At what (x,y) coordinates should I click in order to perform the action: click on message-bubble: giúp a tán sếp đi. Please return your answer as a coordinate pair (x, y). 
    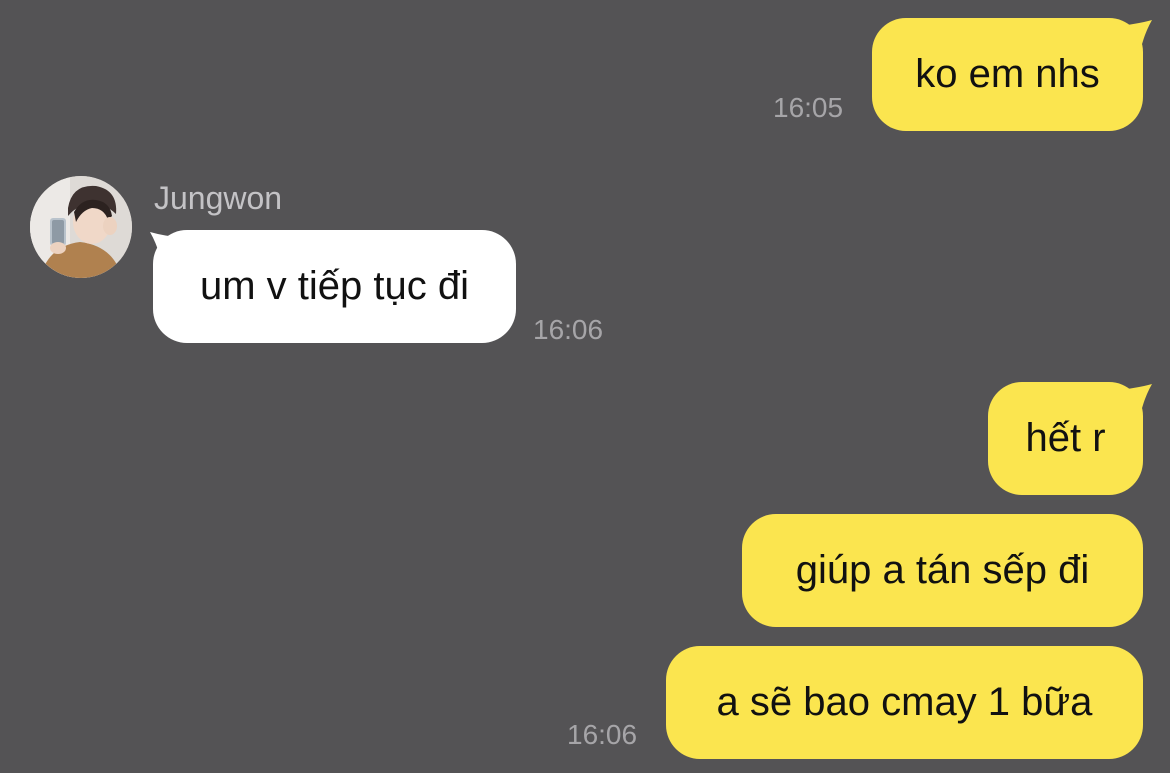
    Looking at the image, I should click on (942, 570).